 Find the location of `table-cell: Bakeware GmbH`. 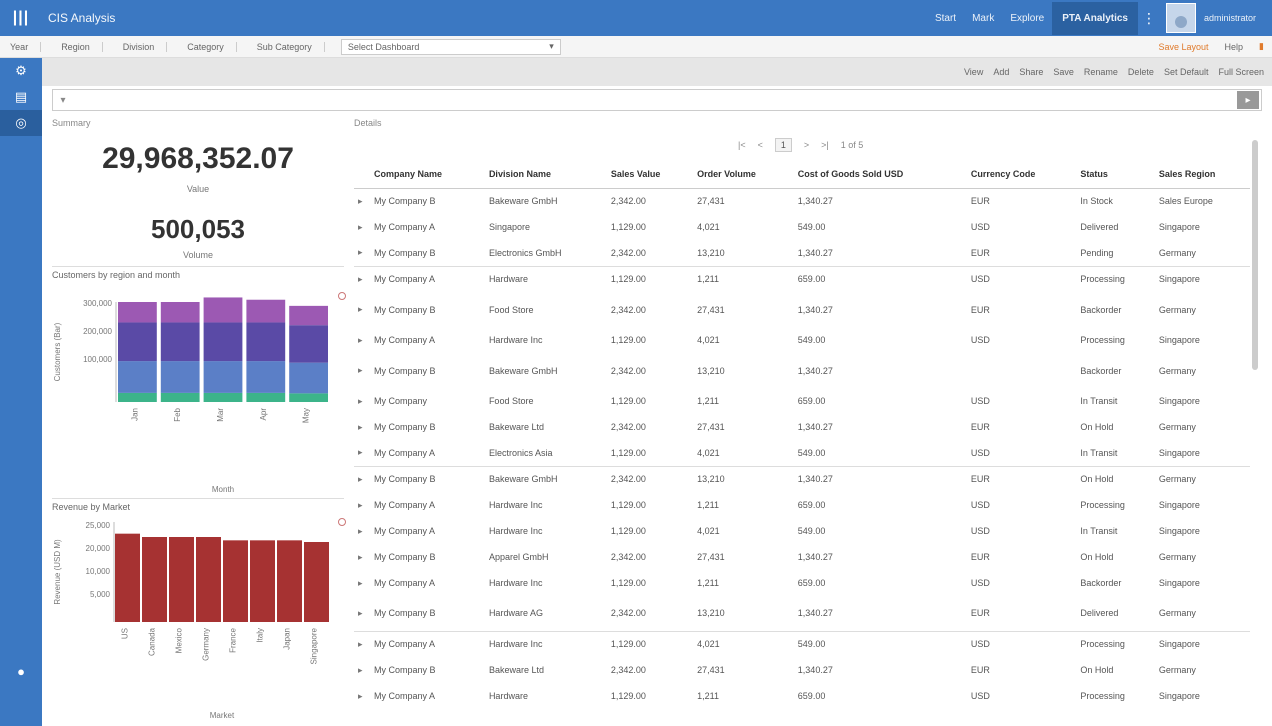

table-cell: Bakeware GmbH is located at coordinates (543, 478).